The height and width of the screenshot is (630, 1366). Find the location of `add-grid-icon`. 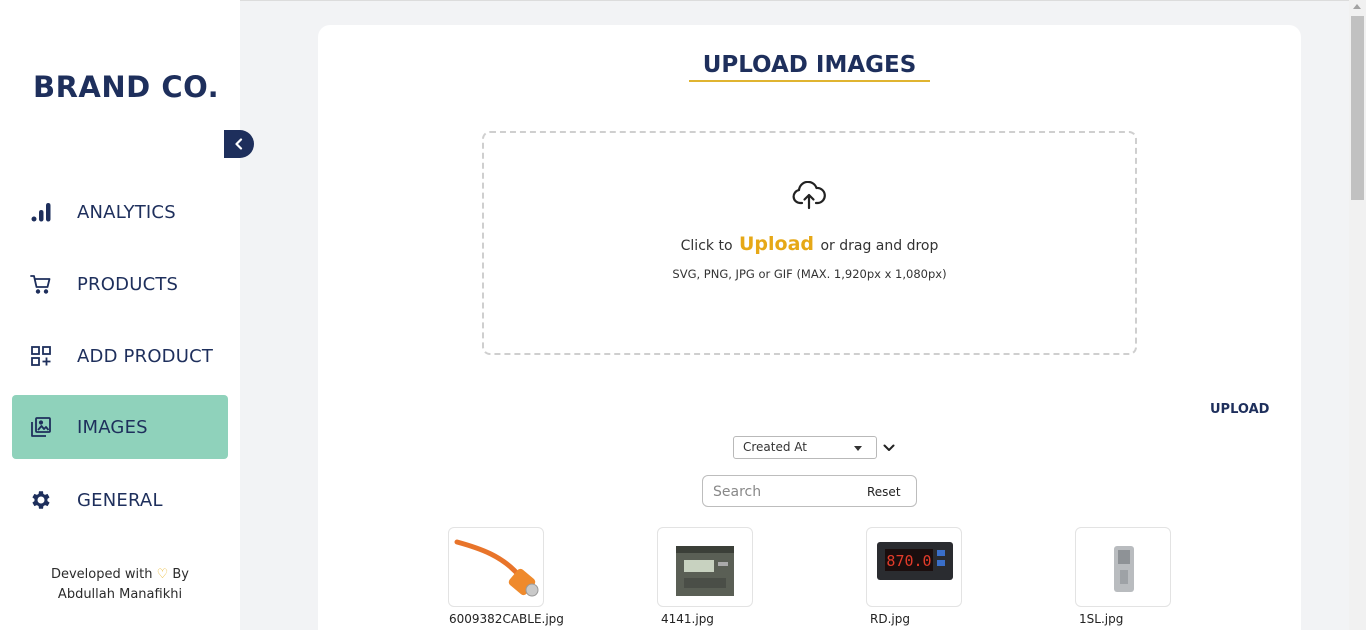

add-grid-icon is located at coordinates (41, 356).